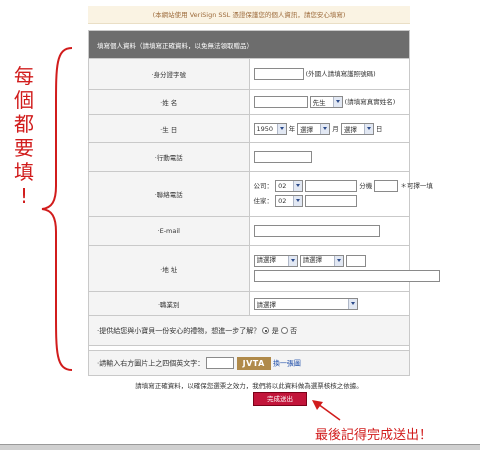 Image resolution: width=480 pixels, height=450 pixels. What do you see at coordinates (307, 129) in the screenshot?
I see `birth-month-value: 選擇` at bounding box center [307, 129].